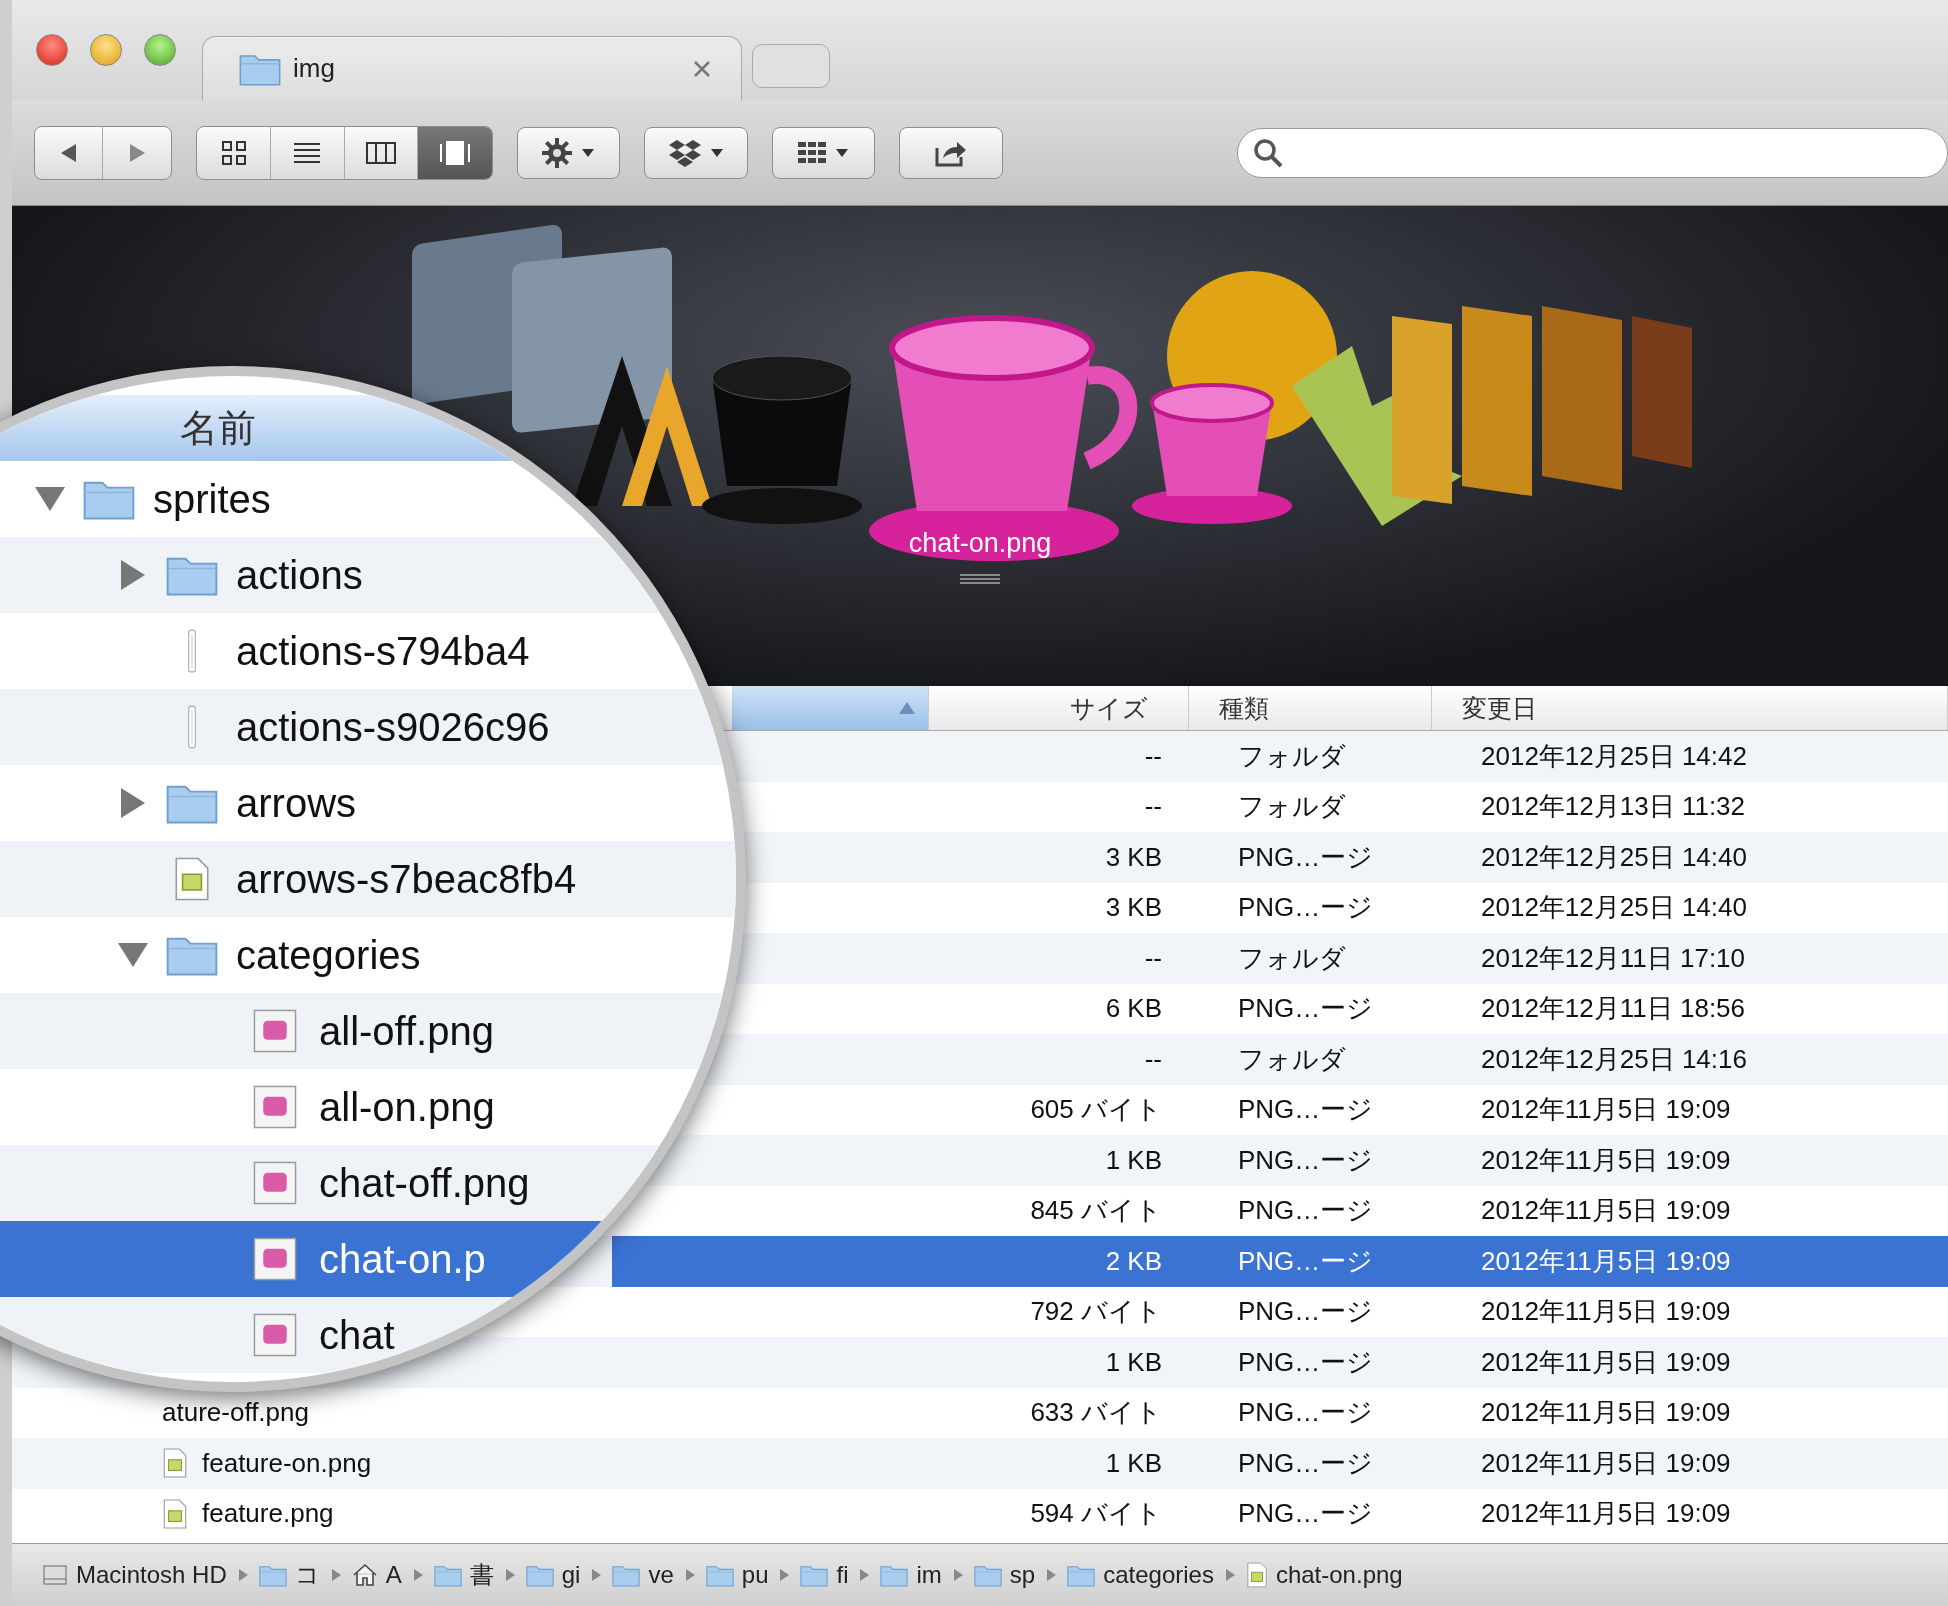 This screenshot has height=1606, width=1948. I want to click on path-item: chat-on.png, so click(1339, 1575).